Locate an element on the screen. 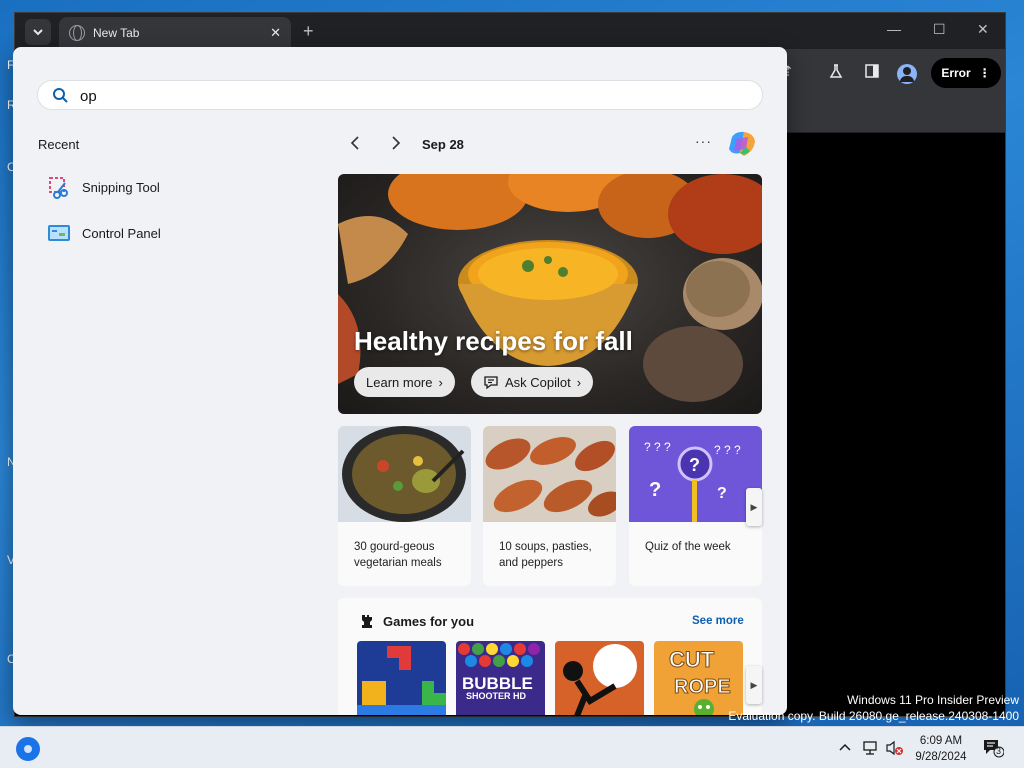 The height and width of the screenshot is (768, 1024). more-options-icon: ··· is located at coordinates (703, 141).